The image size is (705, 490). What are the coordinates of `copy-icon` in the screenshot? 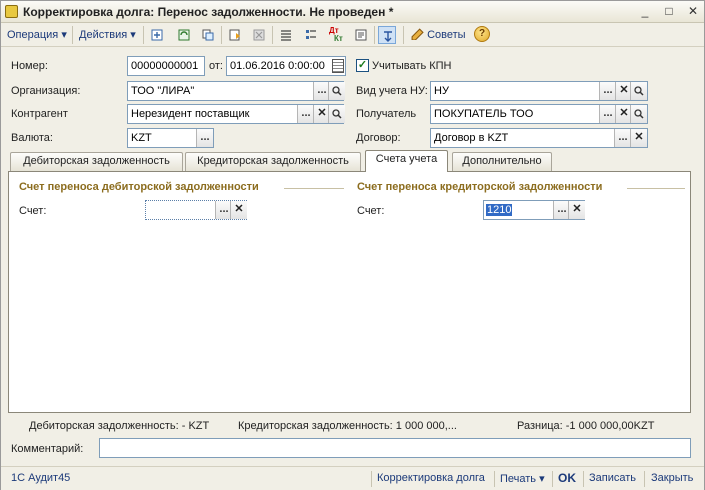 It's located at (208, 35).